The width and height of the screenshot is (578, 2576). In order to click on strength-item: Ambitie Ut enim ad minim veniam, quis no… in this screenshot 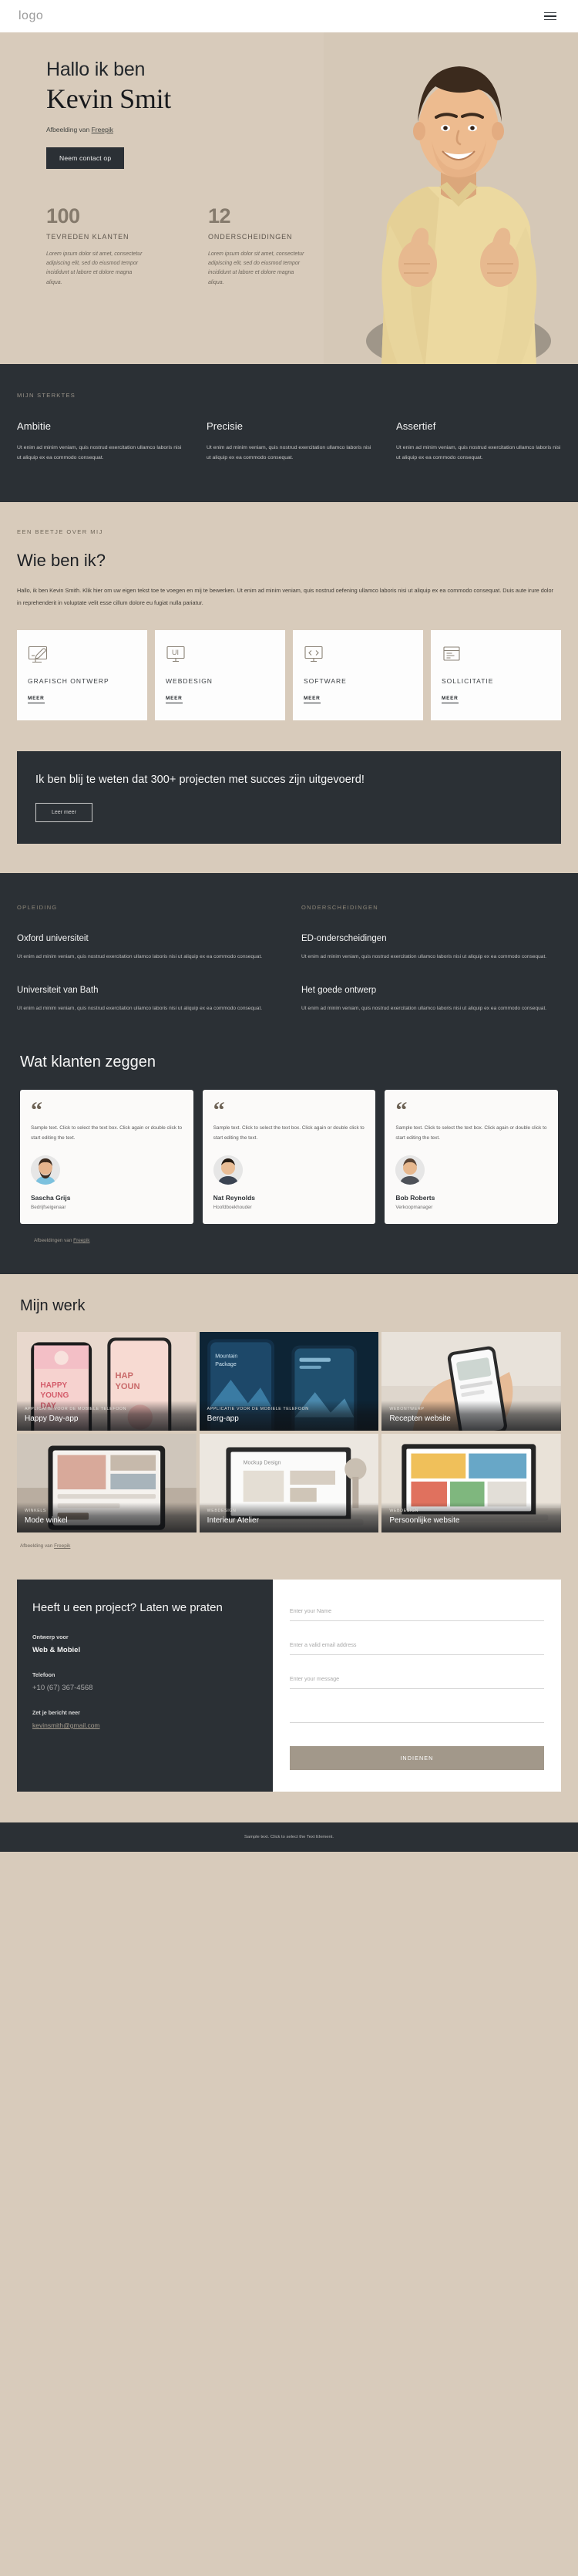, I will do `click(99, 442)`.